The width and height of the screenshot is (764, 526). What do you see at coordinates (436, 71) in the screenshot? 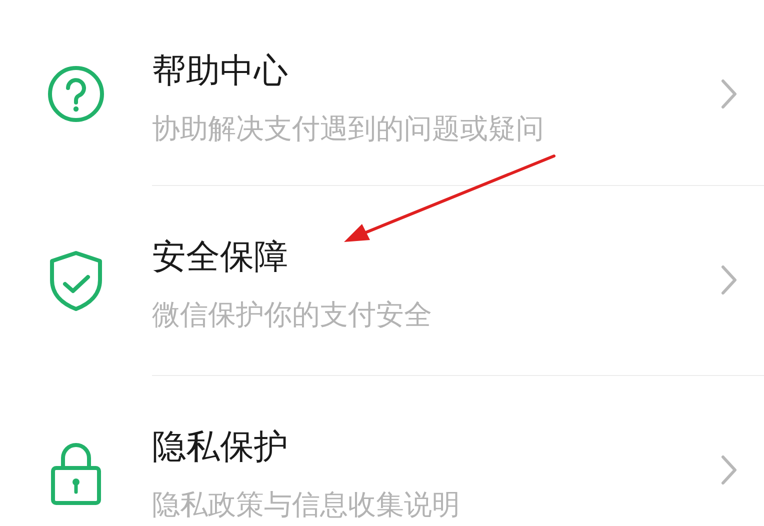
I see `menu-item-title: 帮助中心` at bounding box center [436, 71].